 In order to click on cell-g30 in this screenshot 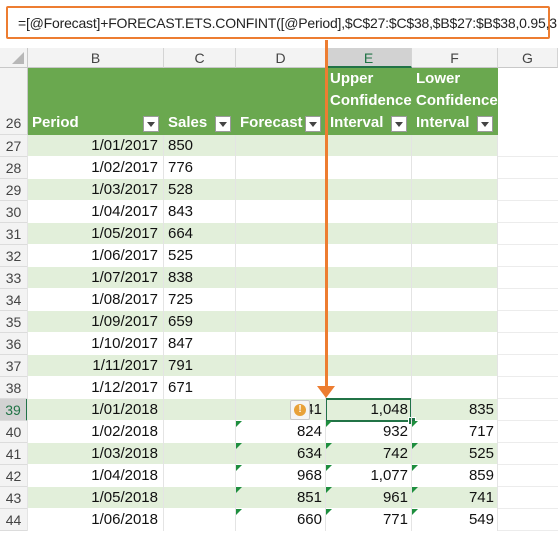, I will do `click(528, 212)`.